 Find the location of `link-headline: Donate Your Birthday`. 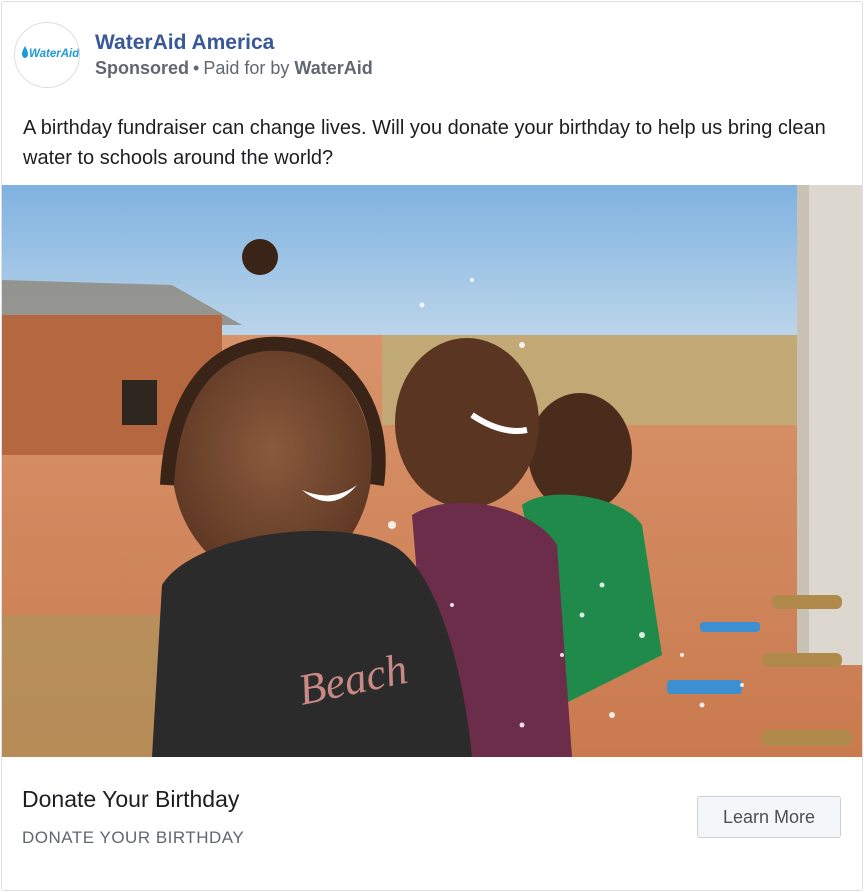

link-headline: Donate Your Birthday is located at coordinates (130, 799).